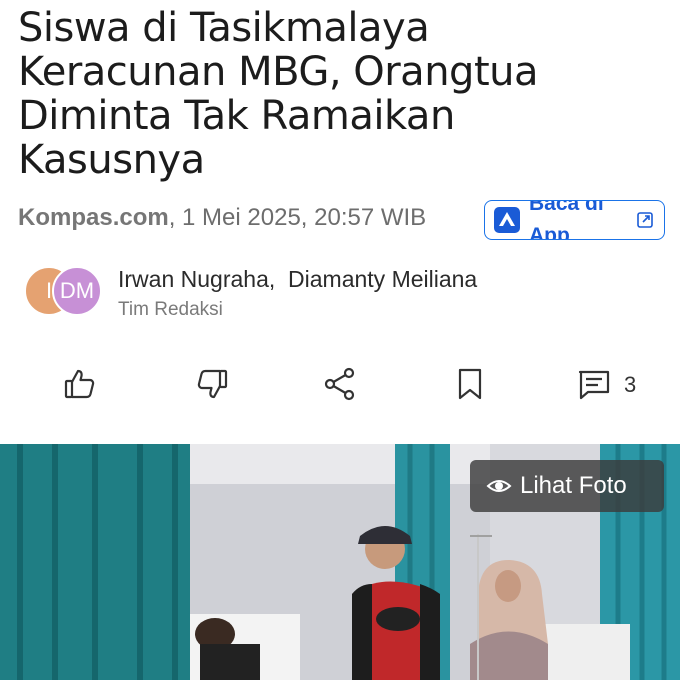 The image size is (680, 680). I want to click on view-photo-button: Lihat Foto, so click(567, 486).